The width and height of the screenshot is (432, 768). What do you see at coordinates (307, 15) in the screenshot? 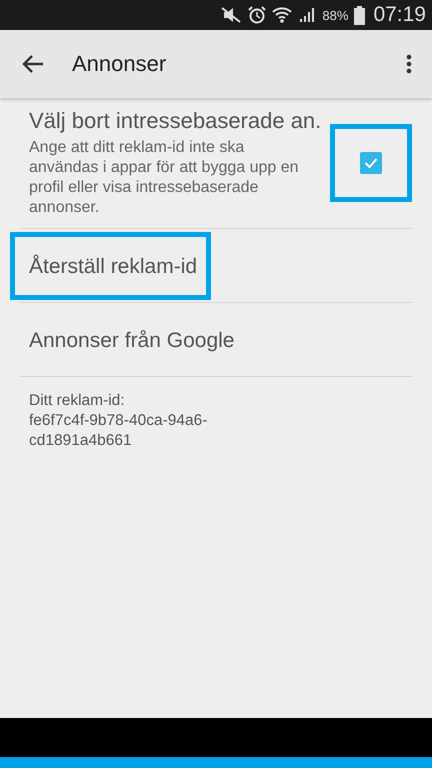
I see `signal-icon` at bounding box center [307, 15].